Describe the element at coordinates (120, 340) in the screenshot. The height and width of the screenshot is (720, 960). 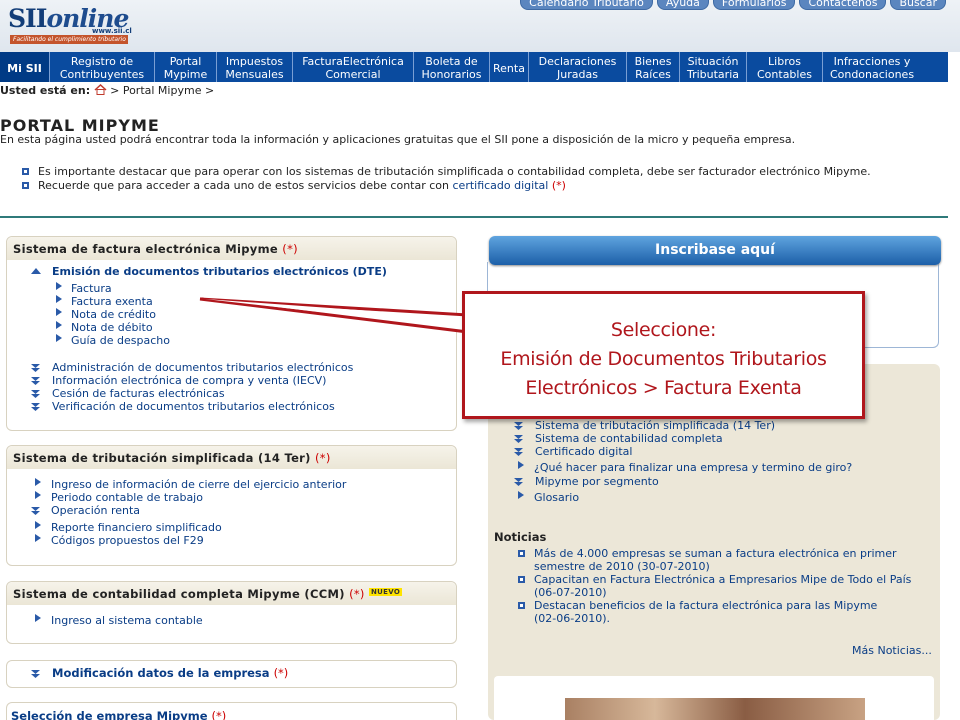
I see `submenu-guia-despacho: Guía de despacho` at that location.